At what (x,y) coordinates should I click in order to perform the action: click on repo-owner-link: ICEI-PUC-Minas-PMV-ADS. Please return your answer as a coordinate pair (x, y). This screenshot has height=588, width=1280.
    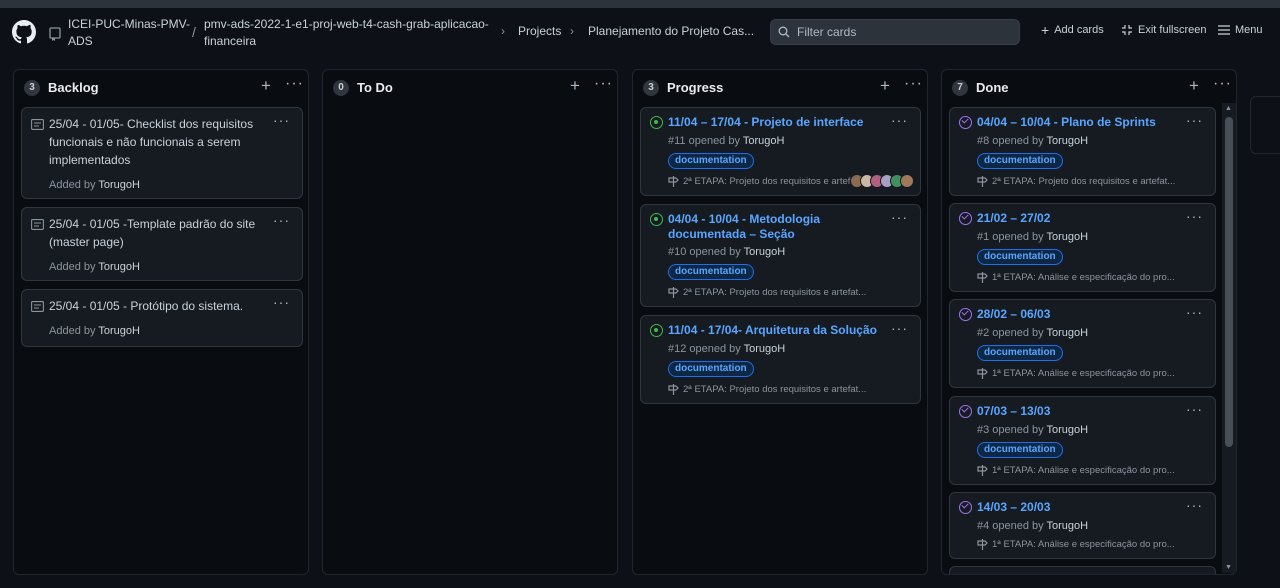
    Looking at the image, I should click on (130, 33).